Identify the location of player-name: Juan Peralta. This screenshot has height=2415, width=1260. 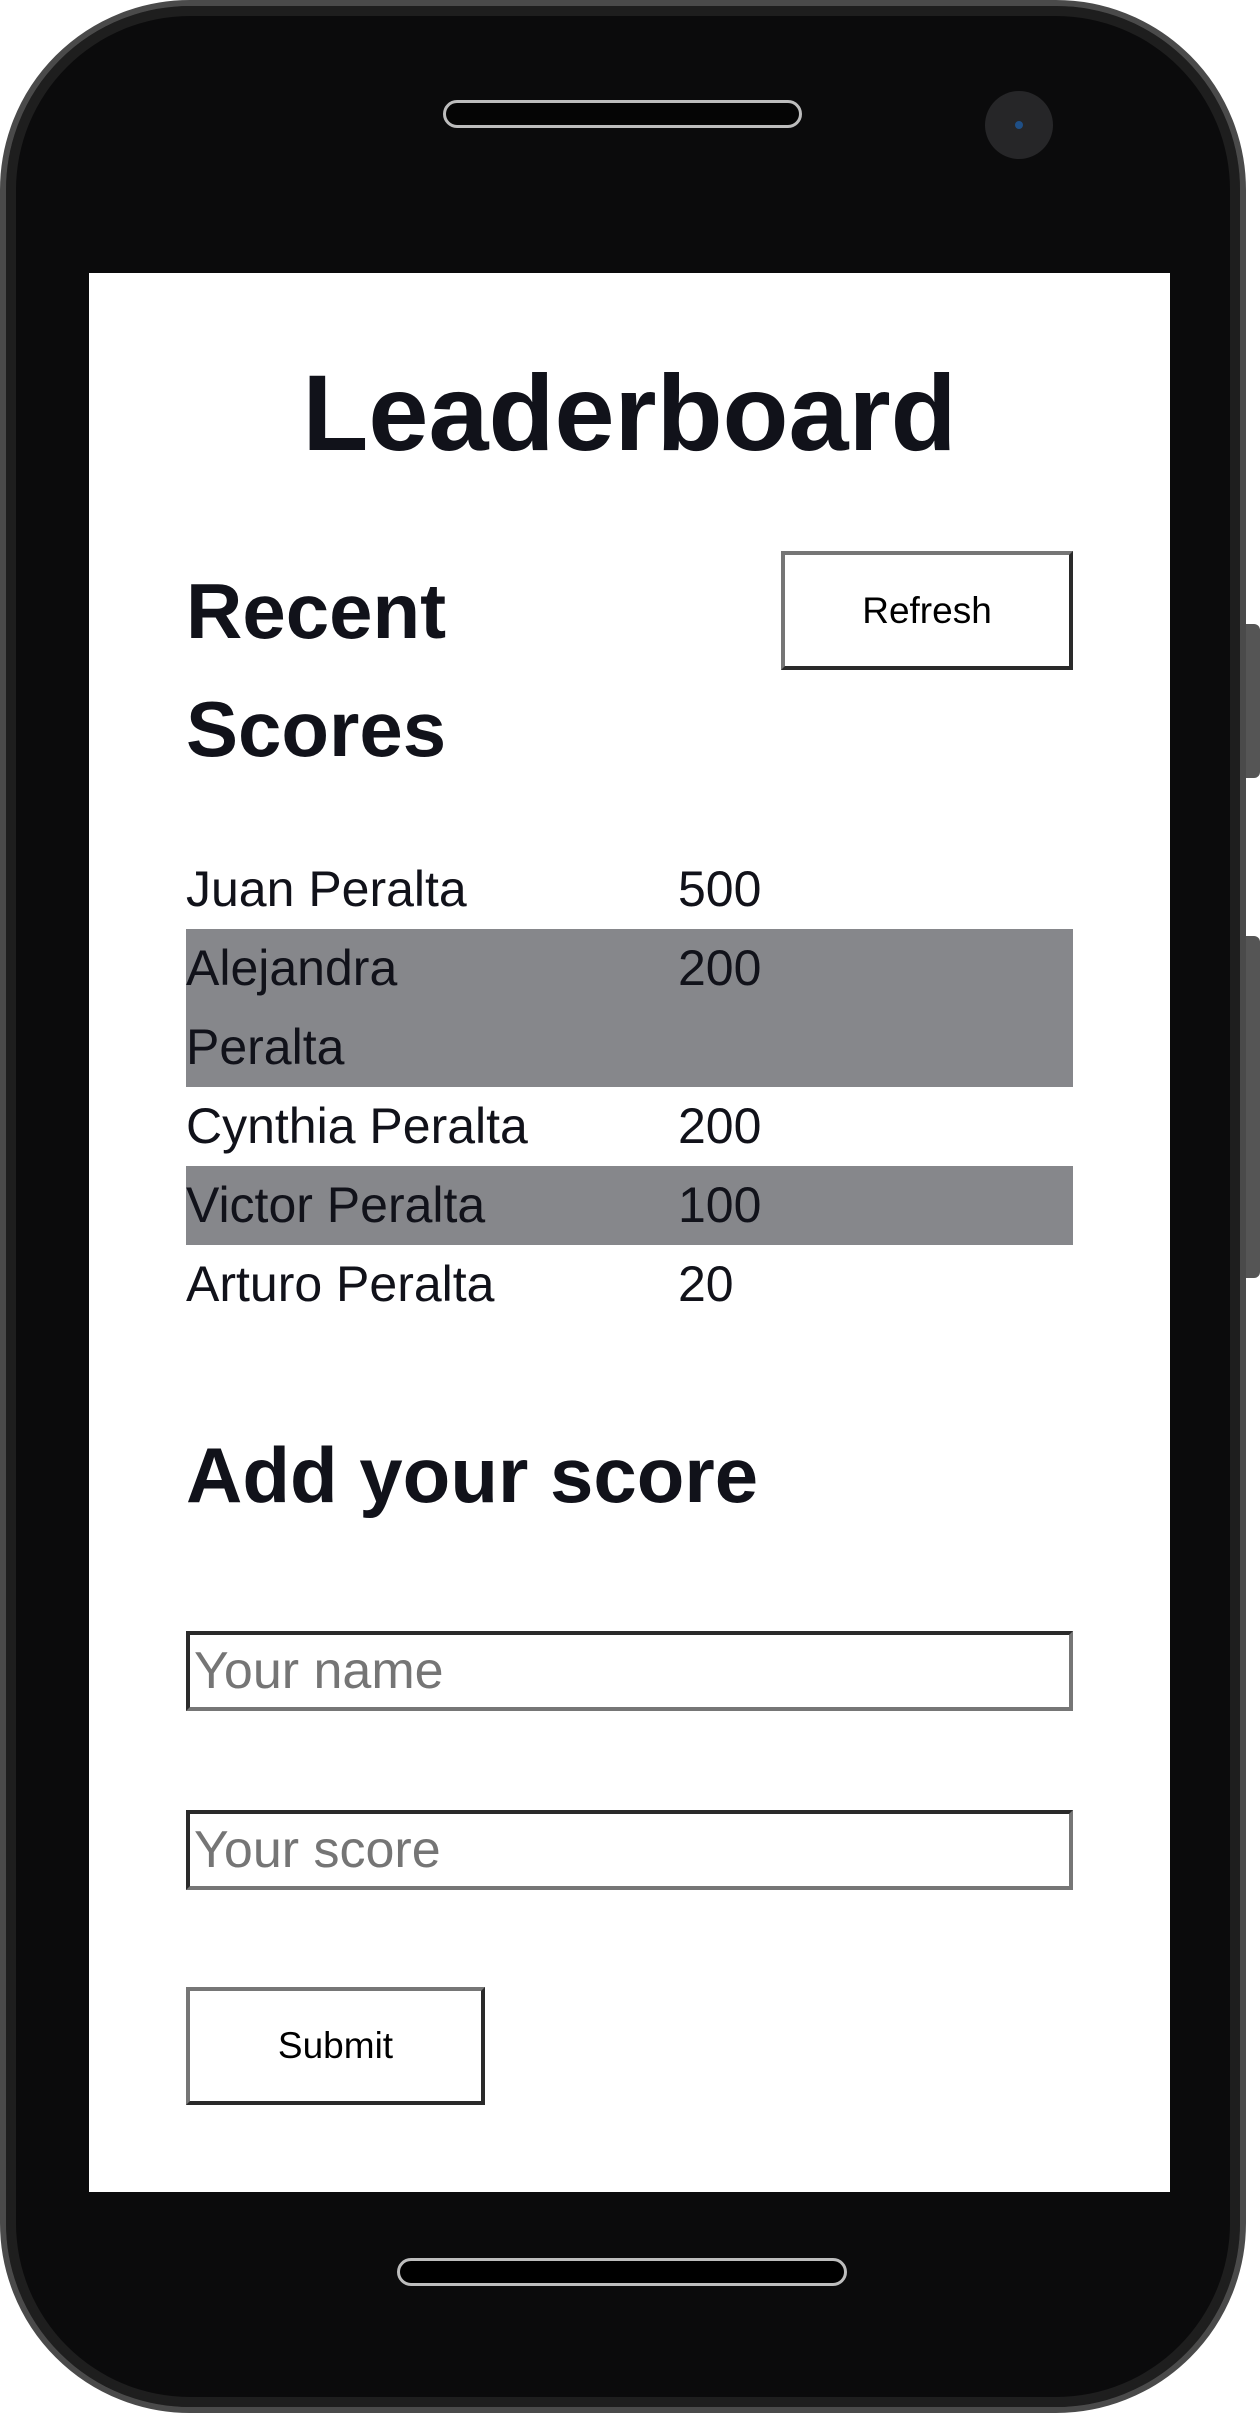
(326, 889).